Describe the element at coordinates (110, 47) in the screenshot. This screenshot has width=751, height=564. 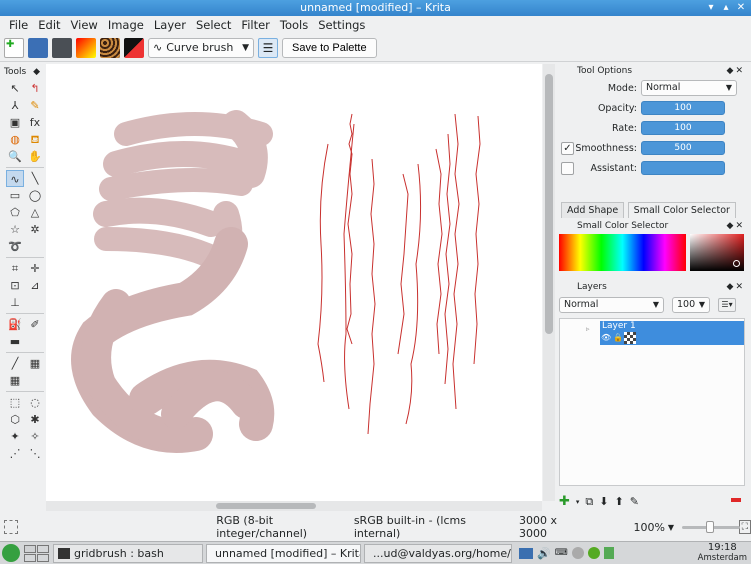
I see `pattern-icon` at that location.